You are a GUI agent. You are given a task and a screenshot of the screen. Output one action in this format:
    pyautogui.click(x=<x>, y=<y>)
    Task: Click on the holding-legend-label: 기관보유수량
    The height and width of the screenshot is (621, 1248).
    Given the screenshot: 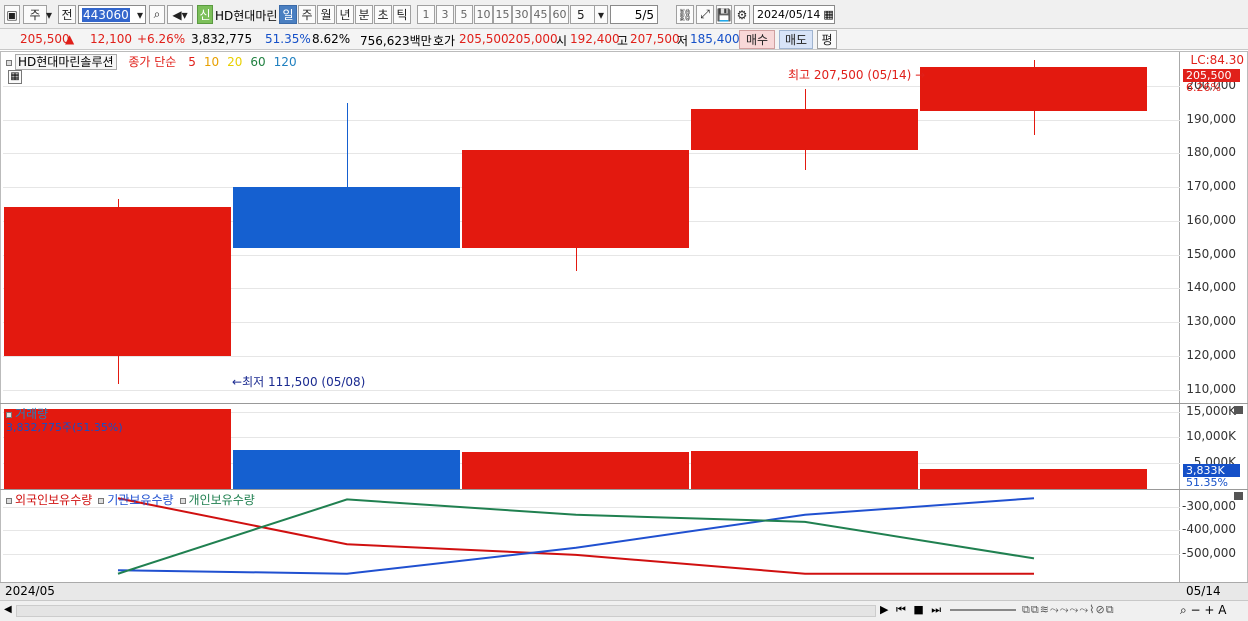 What is the action you would take?
    pyautogui.click(x=140, y=500)
    